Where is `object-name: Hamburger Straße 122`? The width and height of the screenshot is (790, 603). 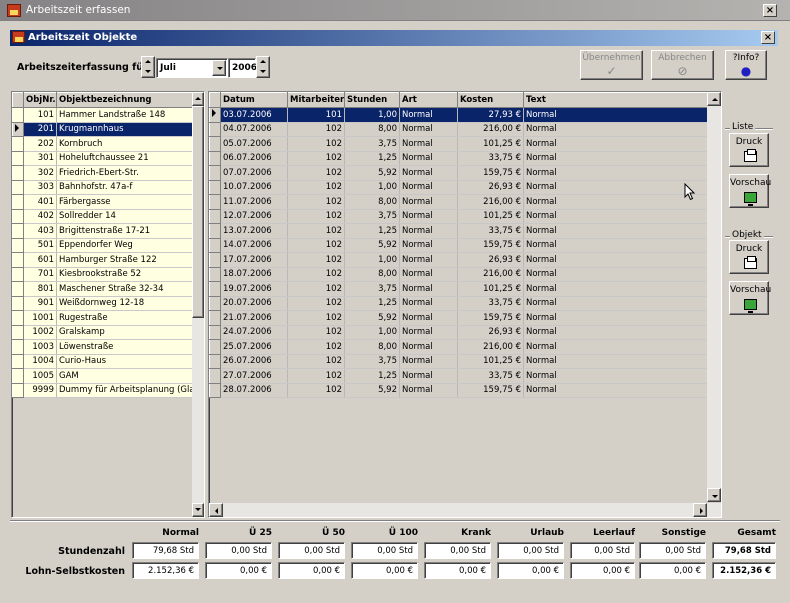
object-name: Hamburger Straße 122 is located at coordinates (125, 260).